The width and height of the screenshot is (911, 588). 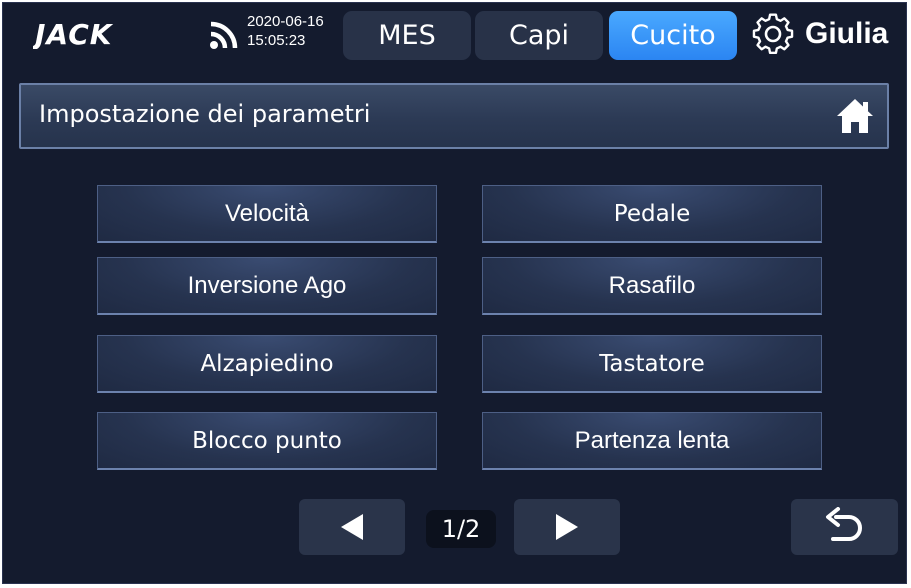 I want to click on home-icon, so click(x=855, y=116).